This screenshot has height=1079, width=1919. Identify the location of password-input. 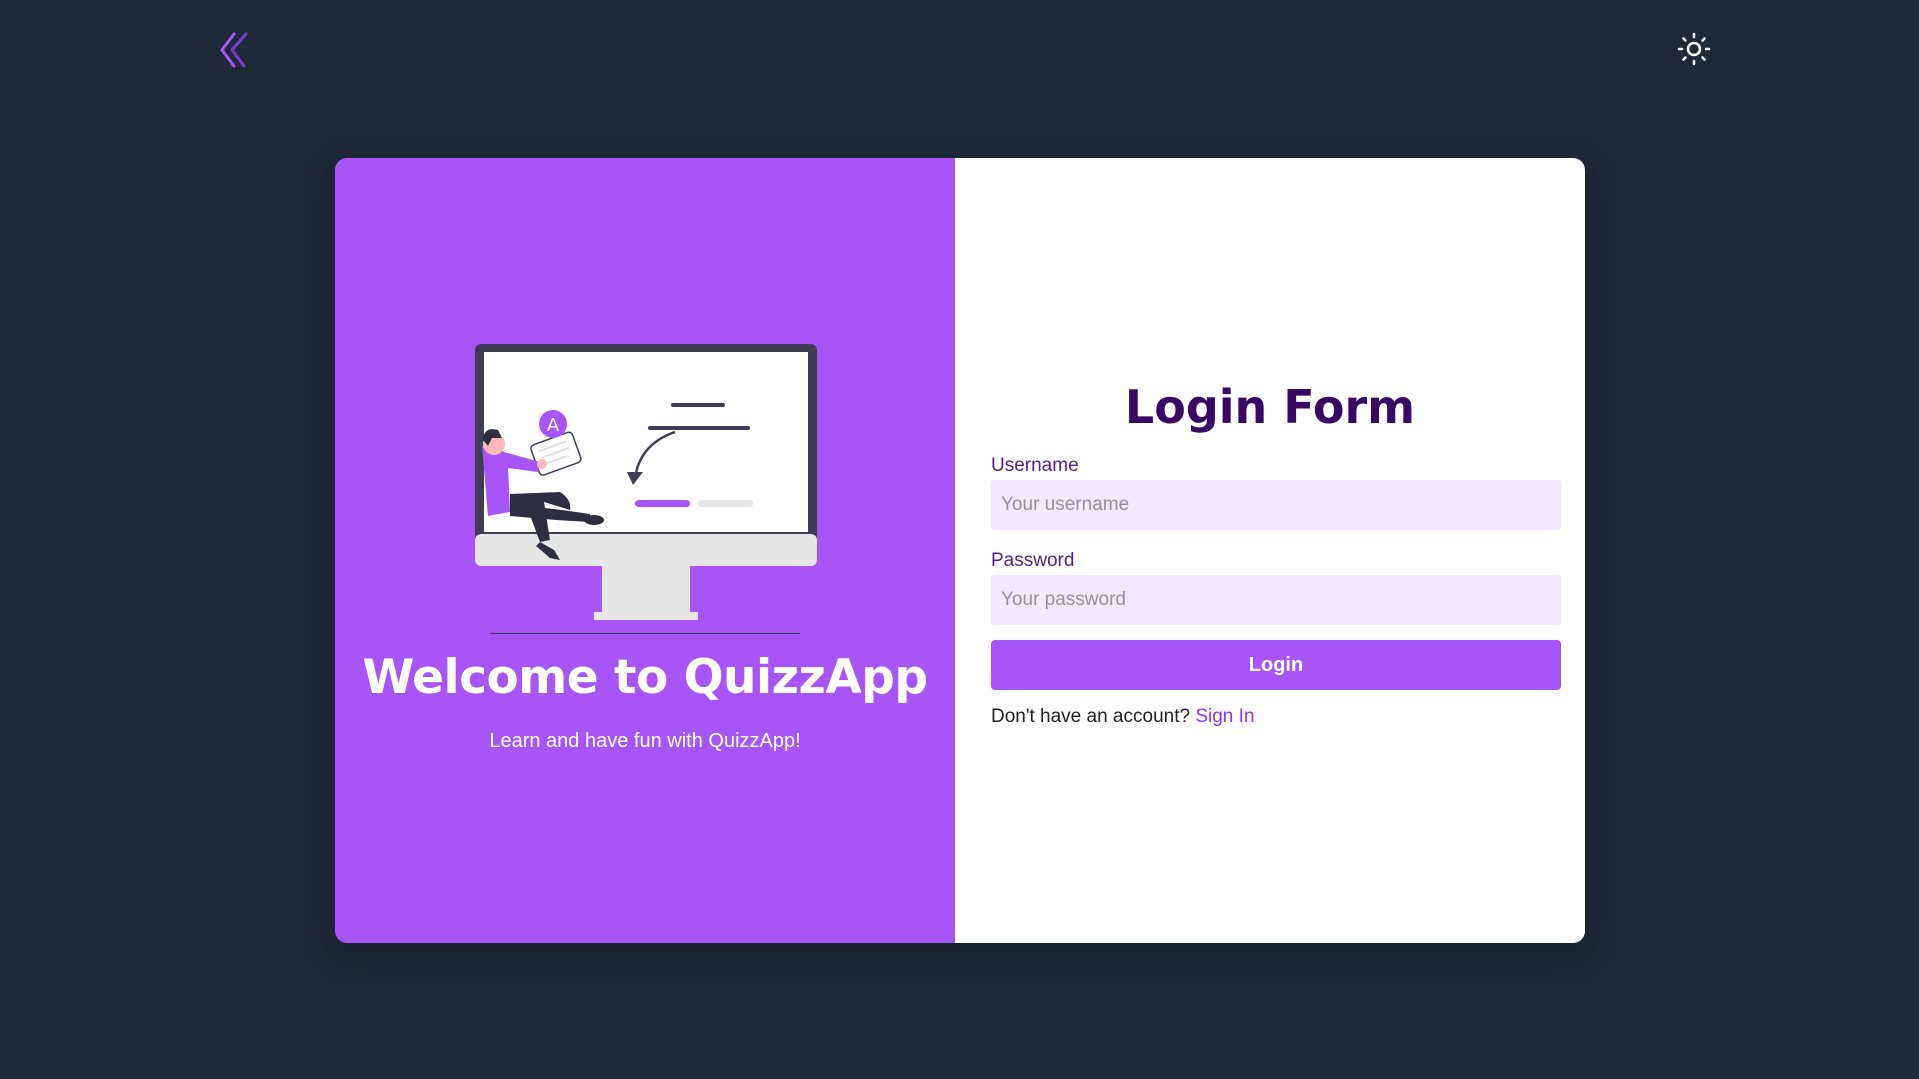
(1276, 600).